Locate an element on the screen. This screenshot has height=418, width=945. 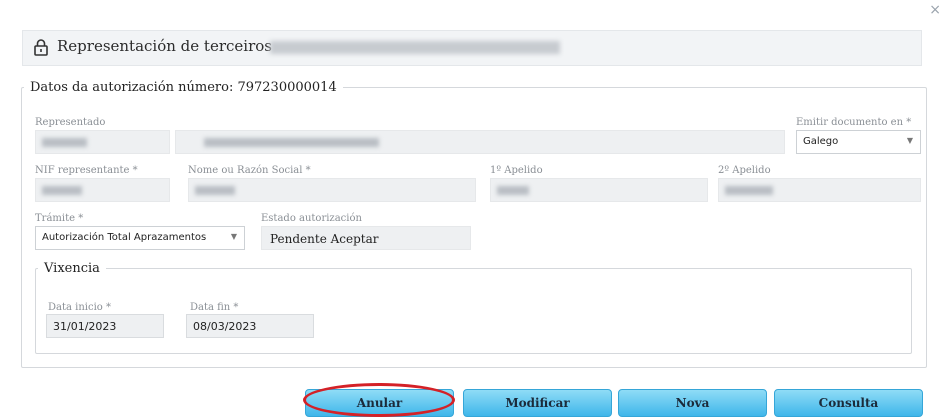
emitir-label: Emitir documento en * is located at coordinates (854, 122).